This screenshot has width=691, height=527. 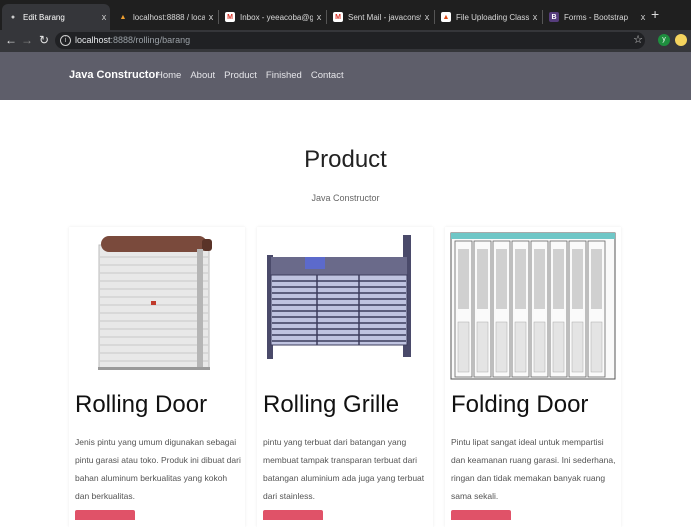 I want to click on tab-title: Forms - Bootstrap, so click(x=596, y=17).